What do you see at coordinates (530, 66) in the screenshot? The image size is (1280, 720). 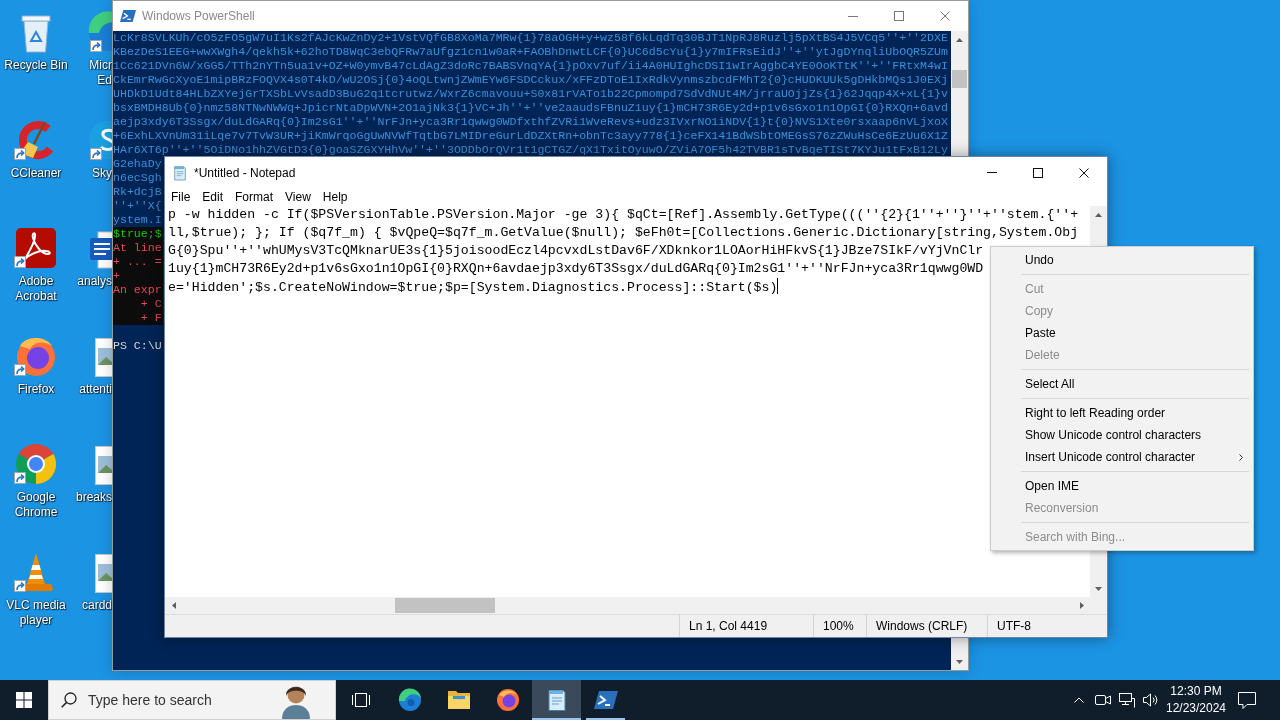 I see `console-line: 1Cc621DVn6W/xGG5/TTh2nYTn5ua1v+OZ+W0ymvB47cLdAgZ3doRc7BABSVnqYA{1}pOxv7uf/ii4A0HUIghcDSI1wIrAggbC4YE0OoKTtK''+''FRtxM4wI` at bounding box center [530, 66].